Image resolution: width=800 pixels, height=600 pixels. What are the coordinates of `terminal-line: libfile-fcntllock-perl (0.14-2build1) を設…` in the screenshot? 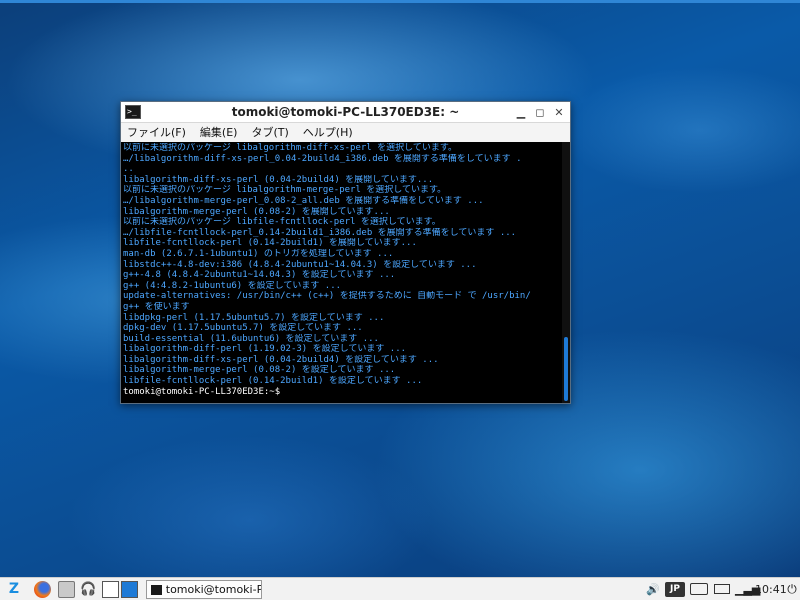 It's located at (273, 381).